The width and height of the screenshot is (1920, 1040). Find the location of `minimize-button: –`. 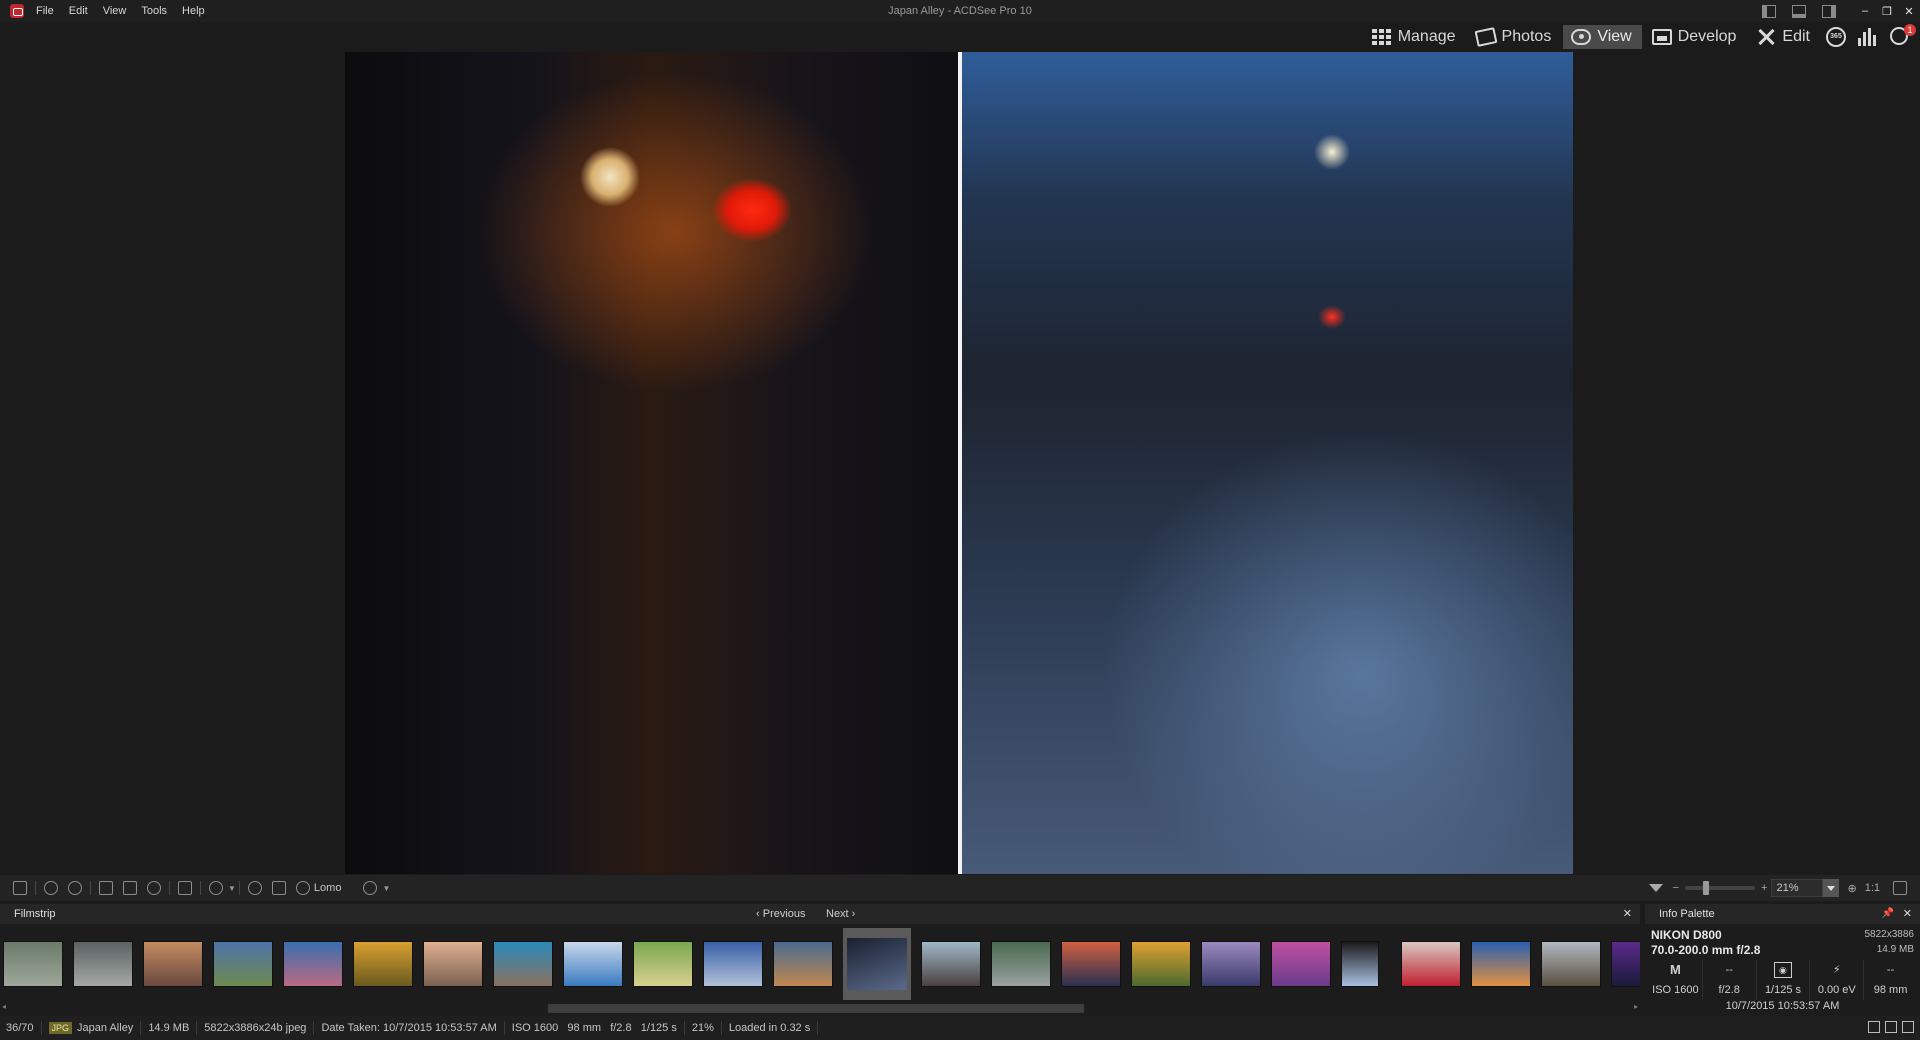

minimize-button: – is located at coordinates (1865, 11).